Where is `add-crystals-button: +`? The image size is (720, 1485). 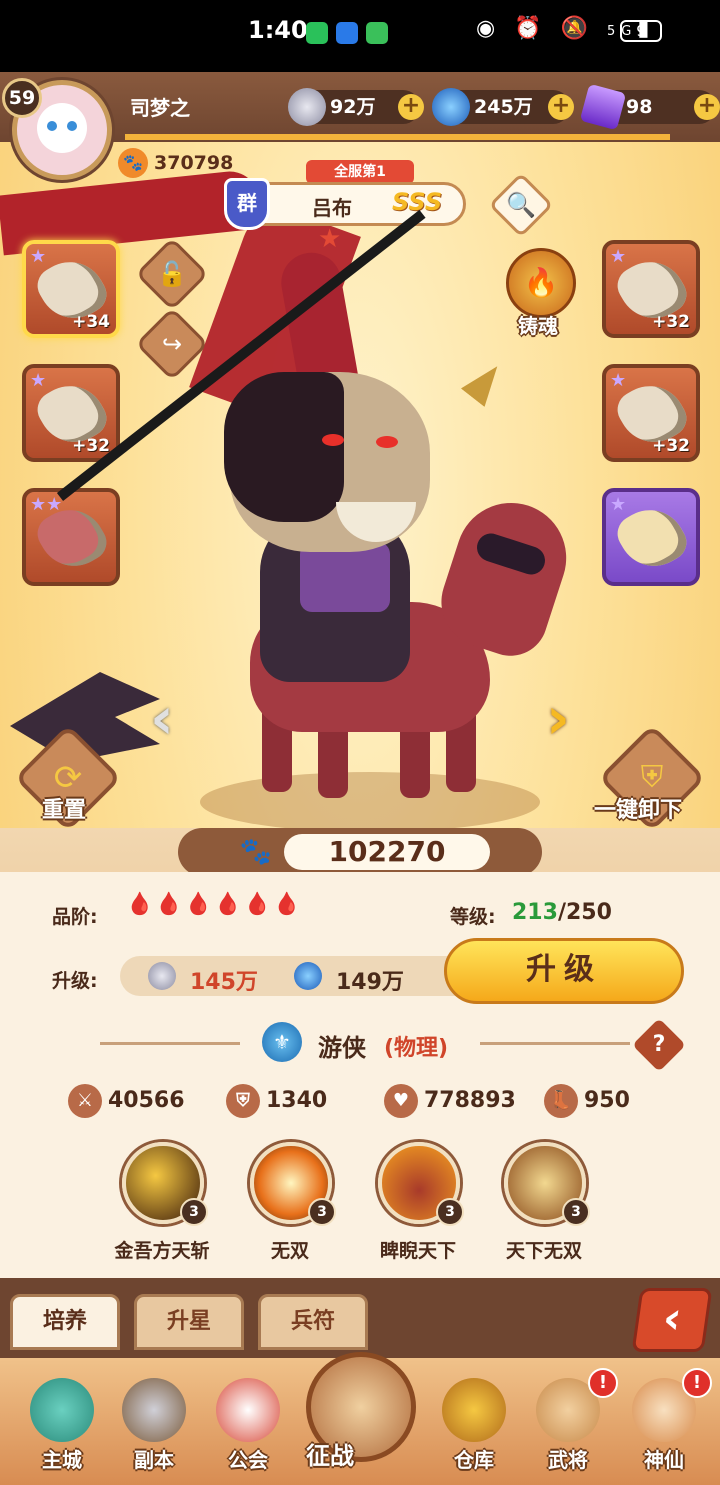 add-crystals-button: + is located at coordinates (707, 107).